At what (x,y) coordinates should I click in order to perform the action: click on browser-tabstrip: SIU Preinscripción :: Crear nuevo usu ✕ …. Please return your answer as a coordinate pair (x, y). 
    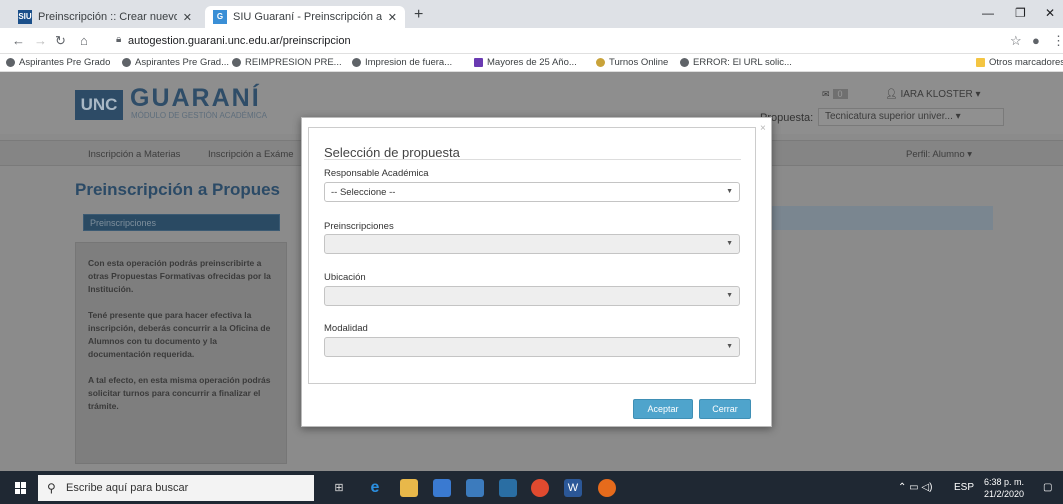
    Looking at the image, I should click on (531, 14).